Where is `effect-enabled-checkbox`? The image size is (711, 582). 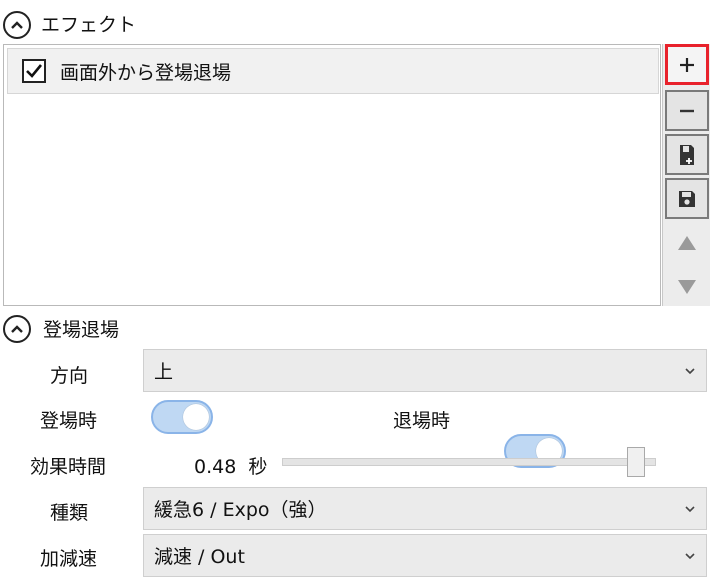
effect-enabled-checkbox is located at coordinates (34, 71).